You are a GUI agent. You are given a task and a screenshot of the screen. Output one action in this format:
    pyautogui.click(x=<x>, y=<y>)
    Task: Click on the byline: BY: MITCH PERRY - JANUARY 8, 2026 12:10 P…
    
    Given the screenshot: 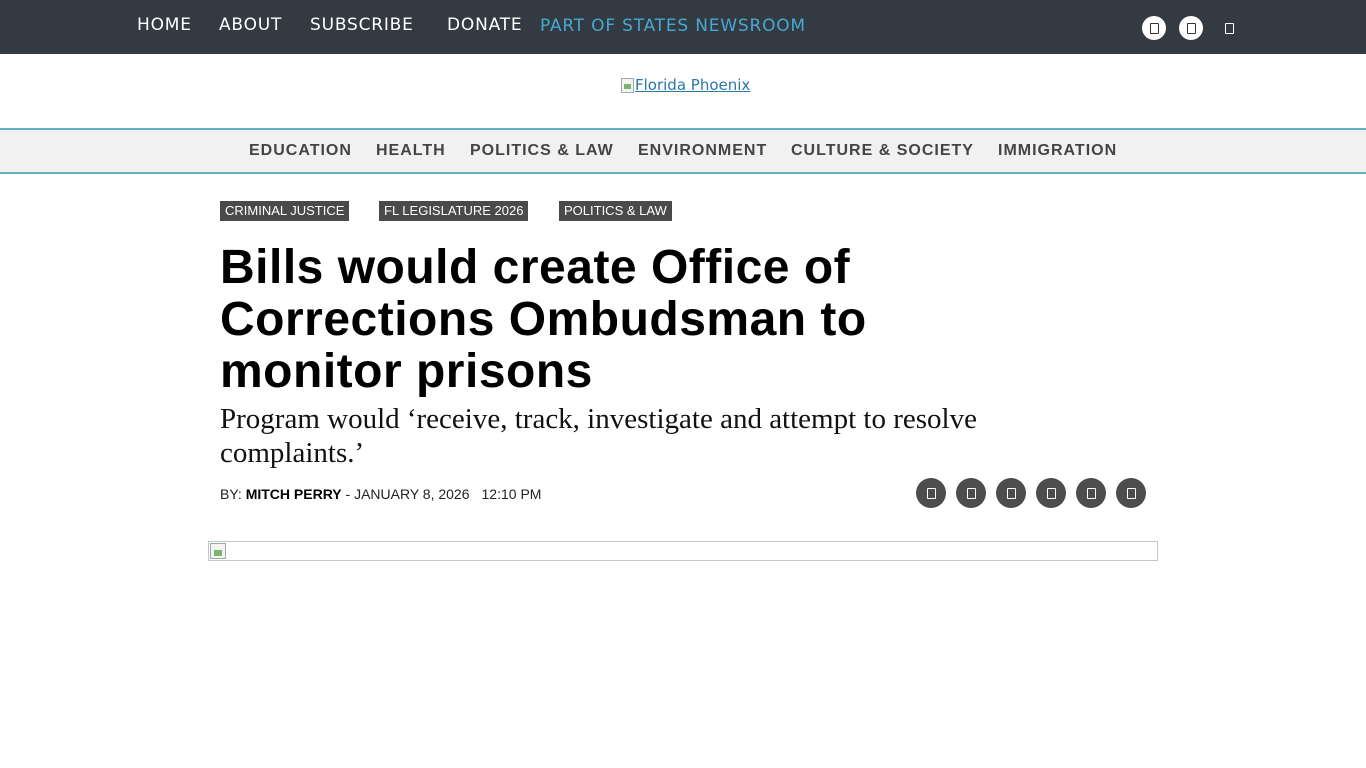 What is the action you would take?
    pyautogui.click(x=380, y=494)
    